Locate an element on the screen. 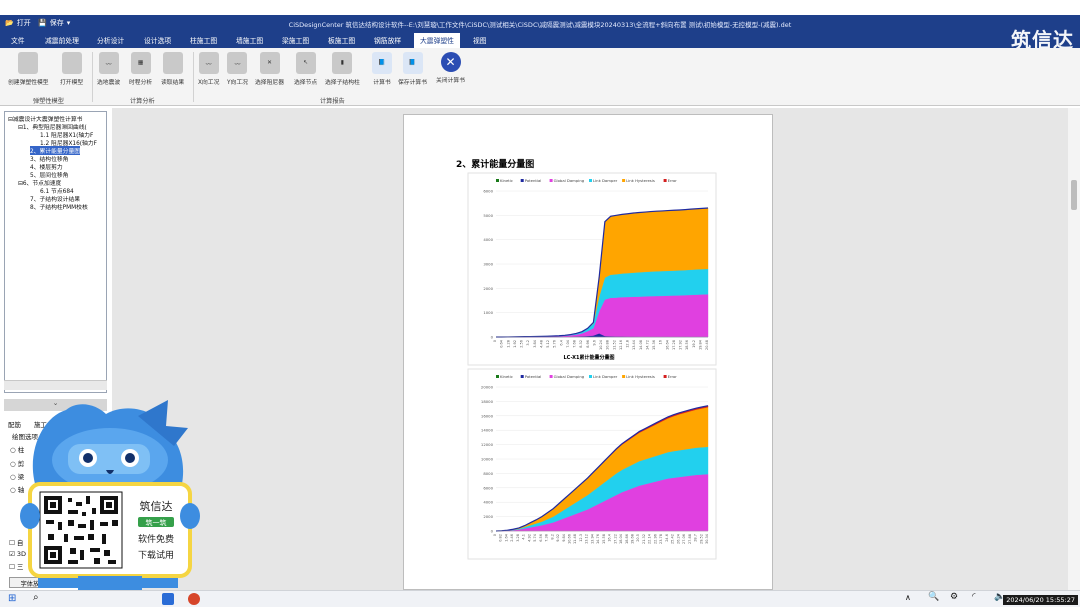 This screenshot has width=1080, height=607. scrollbar-thumb is located at coordinates (1074, 195).